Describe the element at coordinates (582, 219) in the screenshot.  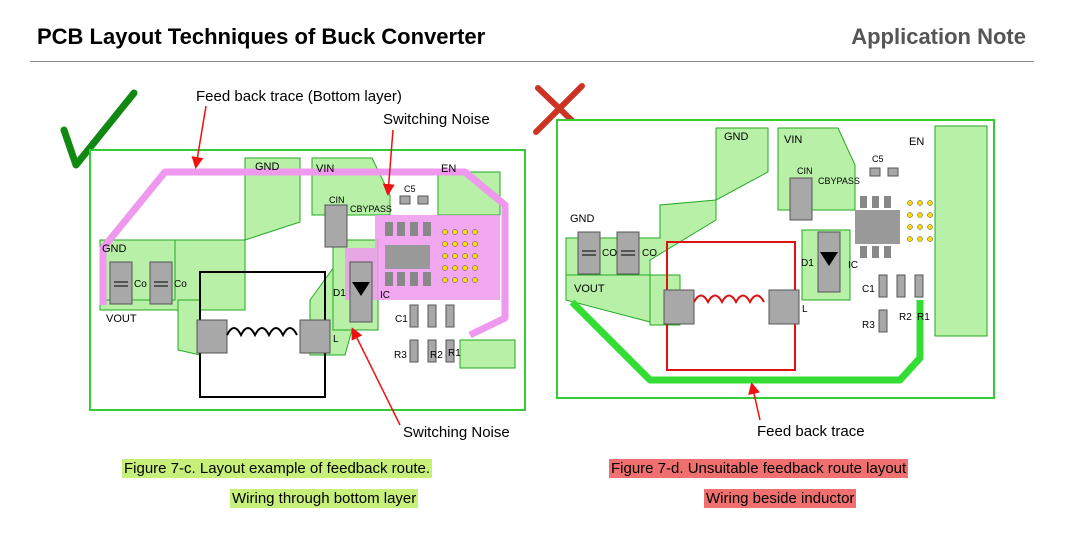
I see `right-label-gnd-left: GND` at that location.